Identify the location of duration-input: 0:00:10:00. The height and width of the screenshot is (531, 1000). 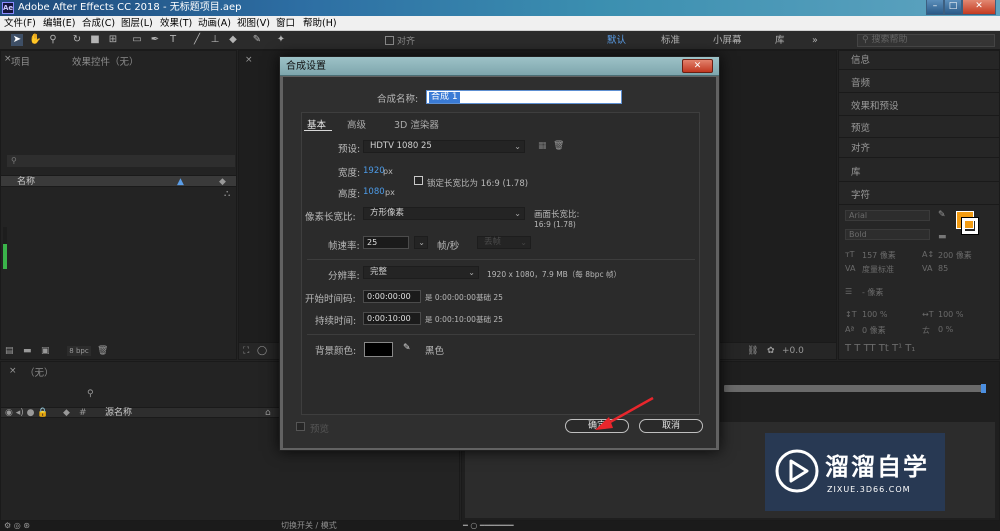
(392, 318).